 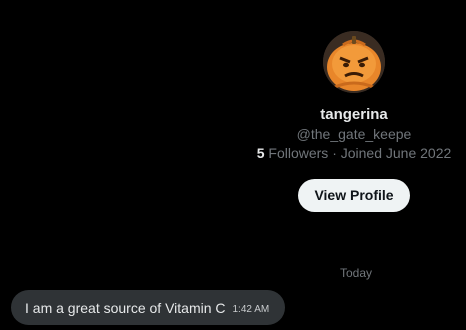 I want to click on followers-label: Followers, so click(x=298, y=153).